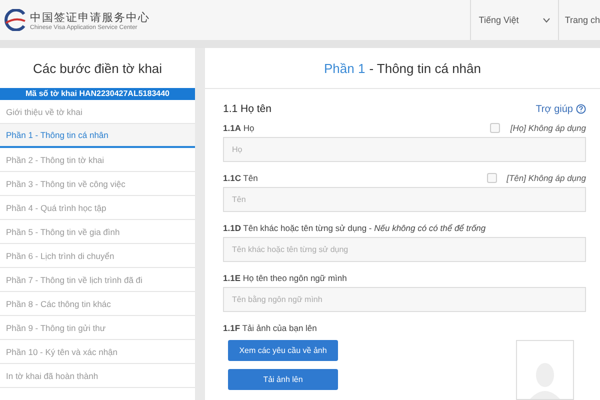 The height and width of the screenshot is (400, 600). Describe the element at coordinates (404, 199) in the screenshot. I see `input-field: Tên` at that location.